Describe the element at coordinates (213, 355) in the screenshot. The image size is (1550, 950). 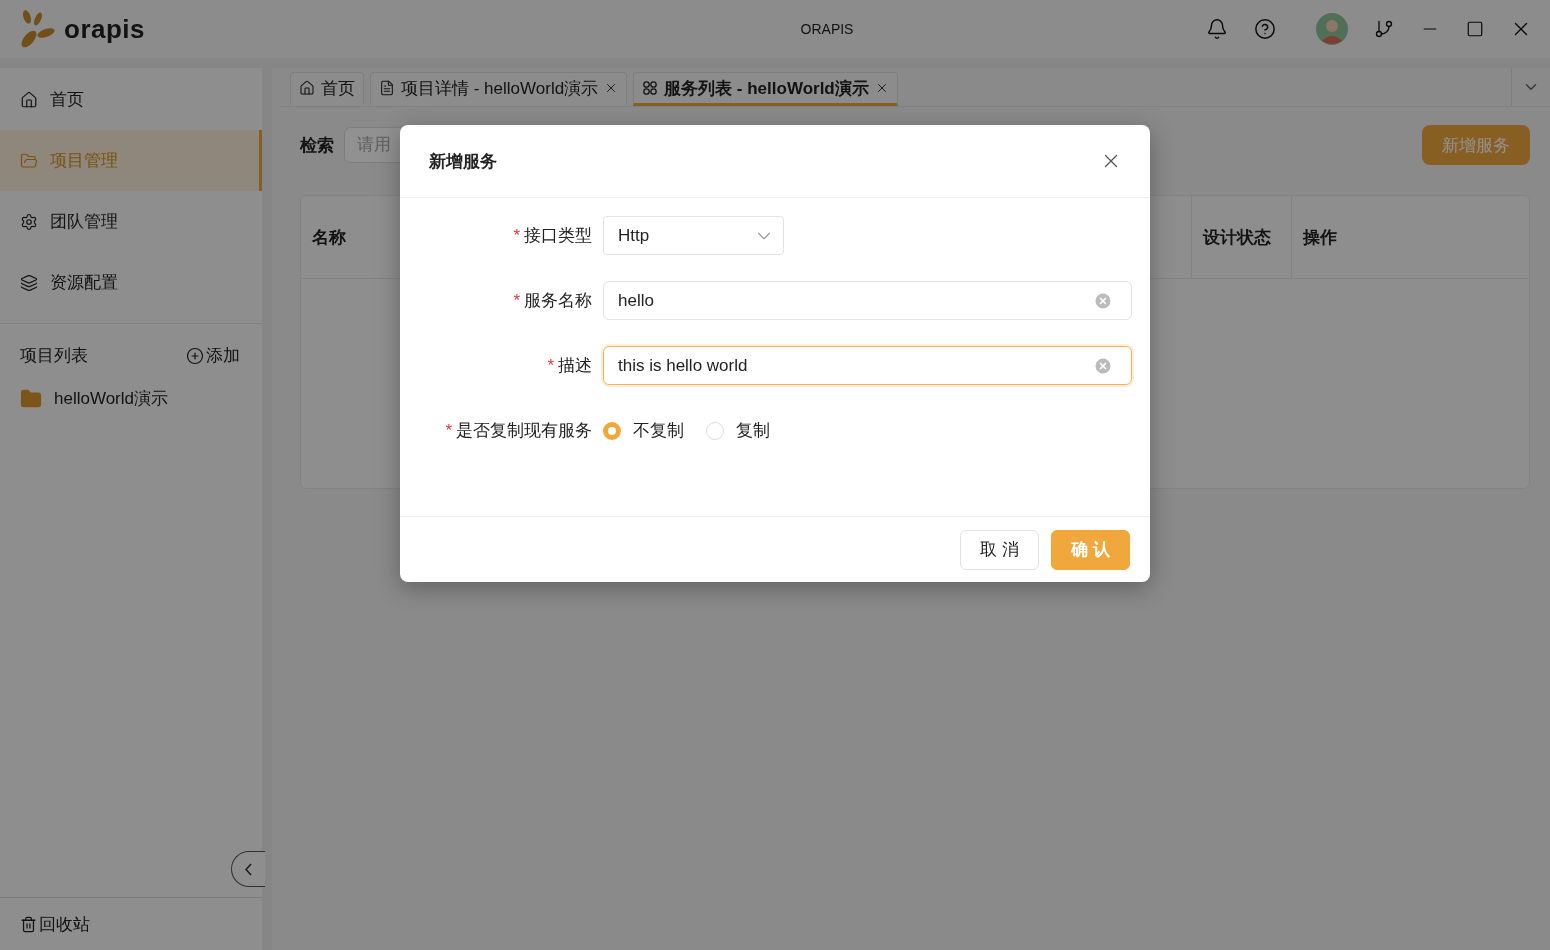
I see `add-link: 添加` at that location.